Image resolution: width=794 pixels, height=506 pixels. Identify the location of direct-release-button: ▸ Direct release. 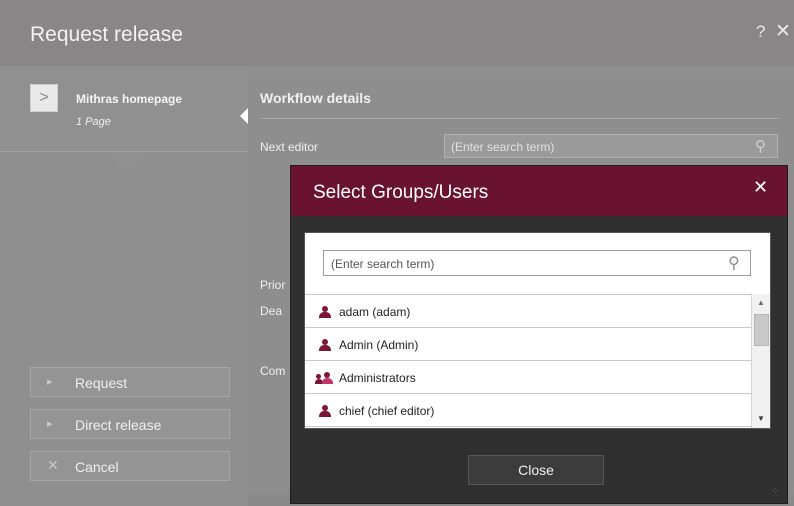
(130, 424).